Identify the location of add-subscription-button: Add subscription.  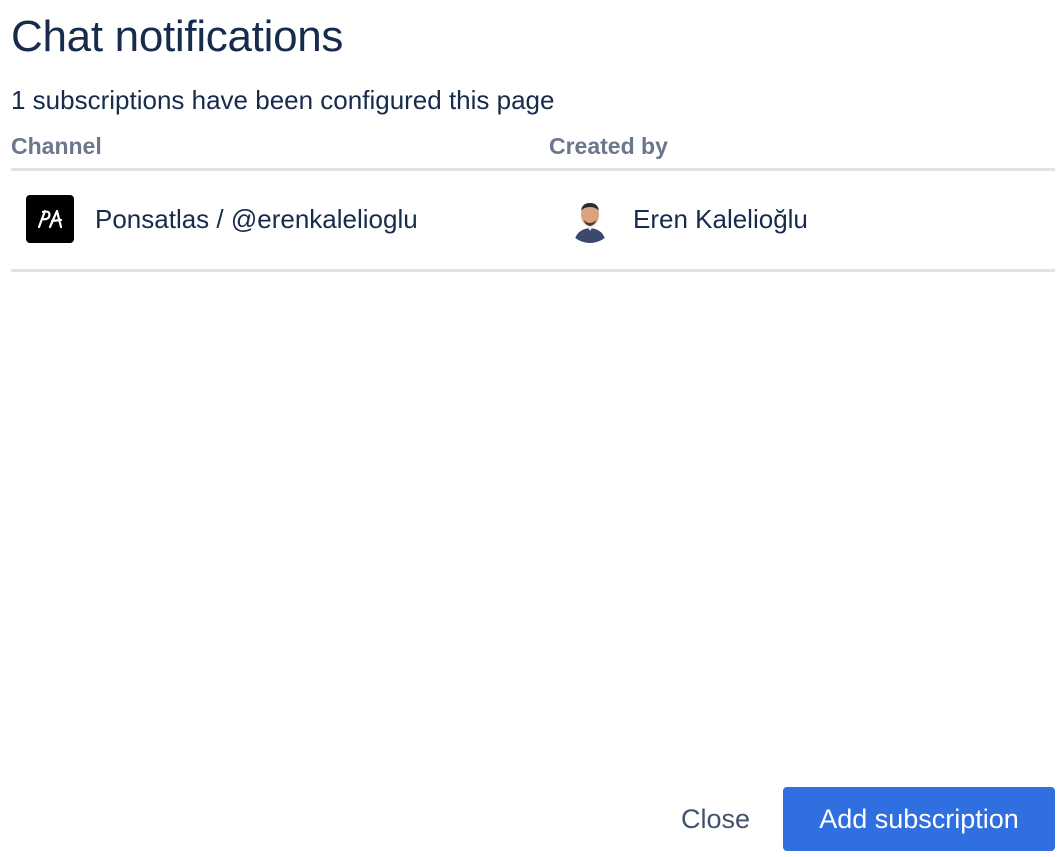
(919, 819).